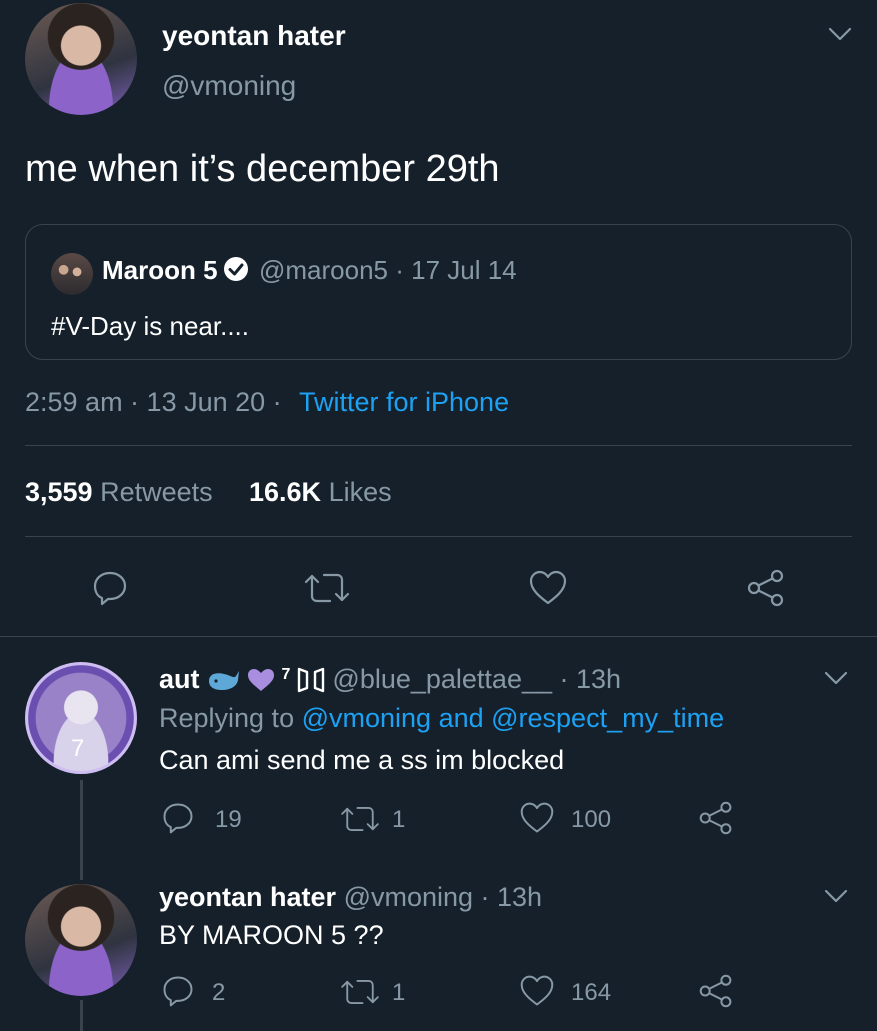  I want to click on like-count: 164, so click(591, 992).